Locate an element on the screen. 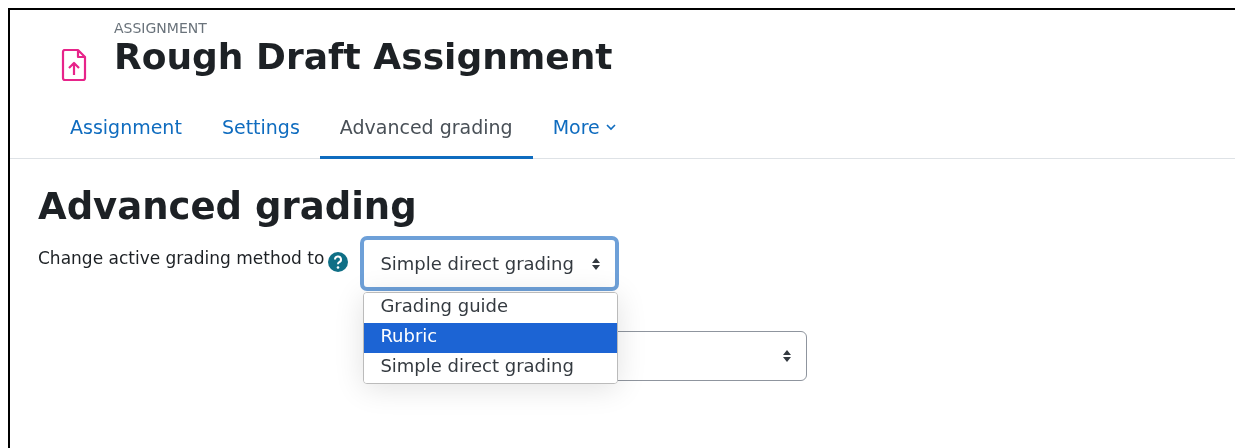  nav-tab: More is located at coordinates (584, 129).